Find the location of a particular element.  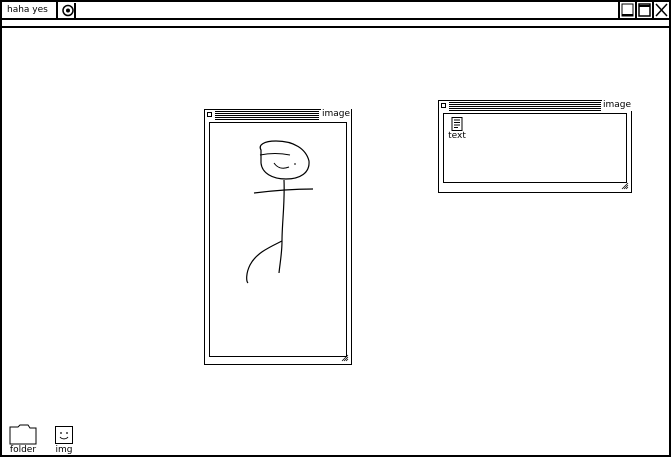

close-icon is located at coordinates (661, 10).